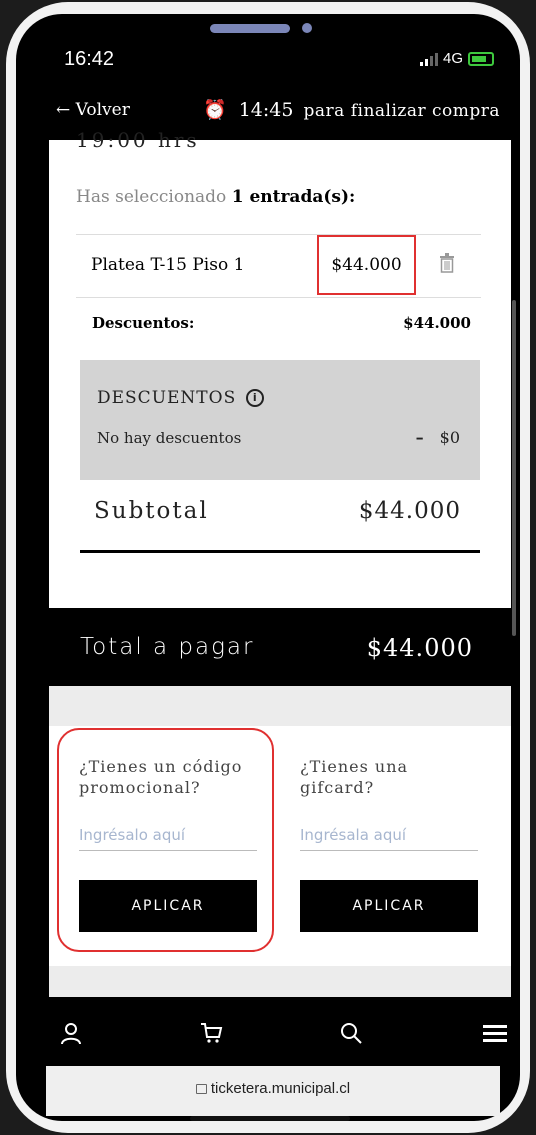 This screenshot has height=1135, width=536. I want to click on discount-sign: –, so click(419, 437).